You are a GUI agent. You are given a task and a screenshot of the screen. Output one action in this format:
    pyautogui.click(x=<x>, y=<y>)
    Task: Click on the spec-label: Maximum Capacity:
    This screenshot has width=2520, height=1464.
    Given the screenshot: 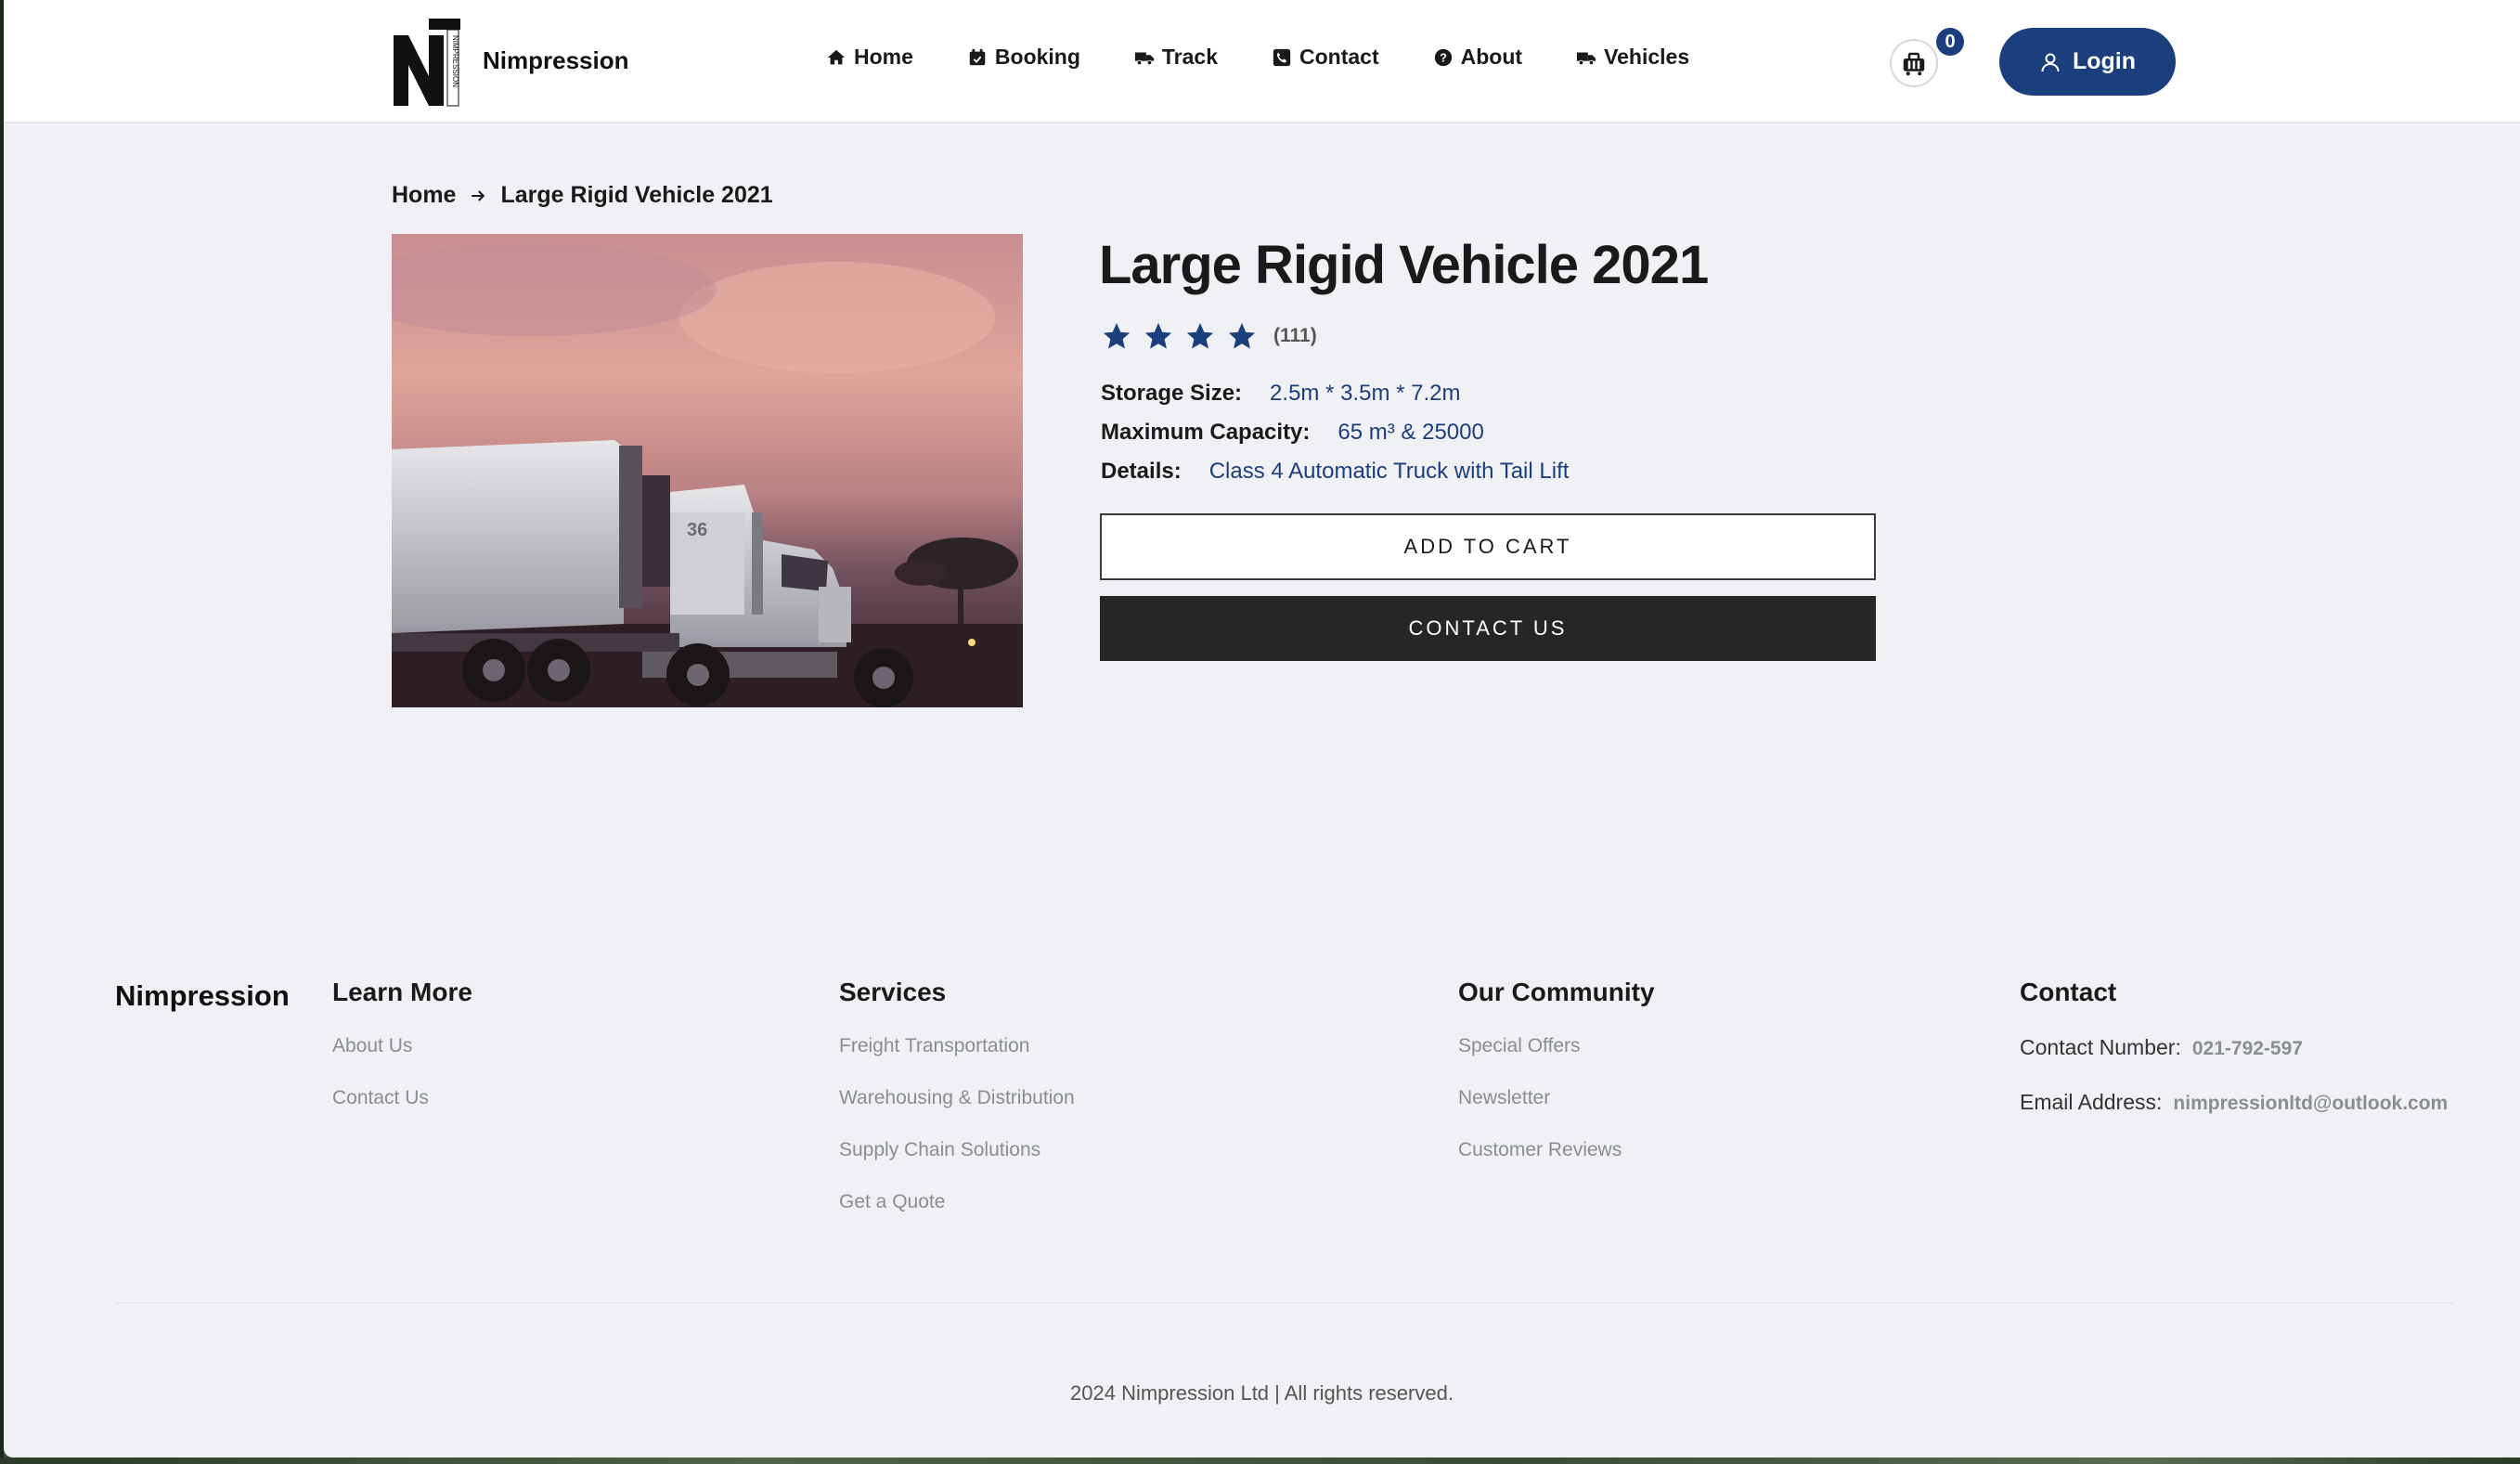 What is the action you would take?
    pyautogui.click(x=1206, y=433)
    